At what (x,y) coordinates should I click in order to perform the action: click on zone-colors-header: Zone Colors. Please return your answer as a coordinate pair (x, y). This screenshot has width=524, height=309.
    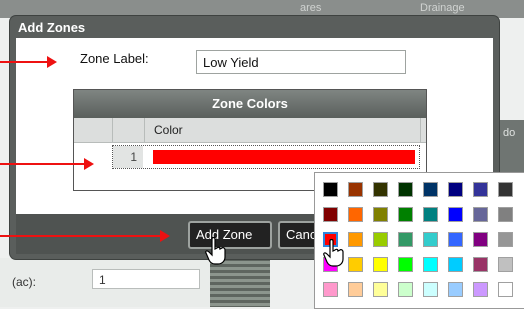
    Looking at the image, I should click on (250, 104).